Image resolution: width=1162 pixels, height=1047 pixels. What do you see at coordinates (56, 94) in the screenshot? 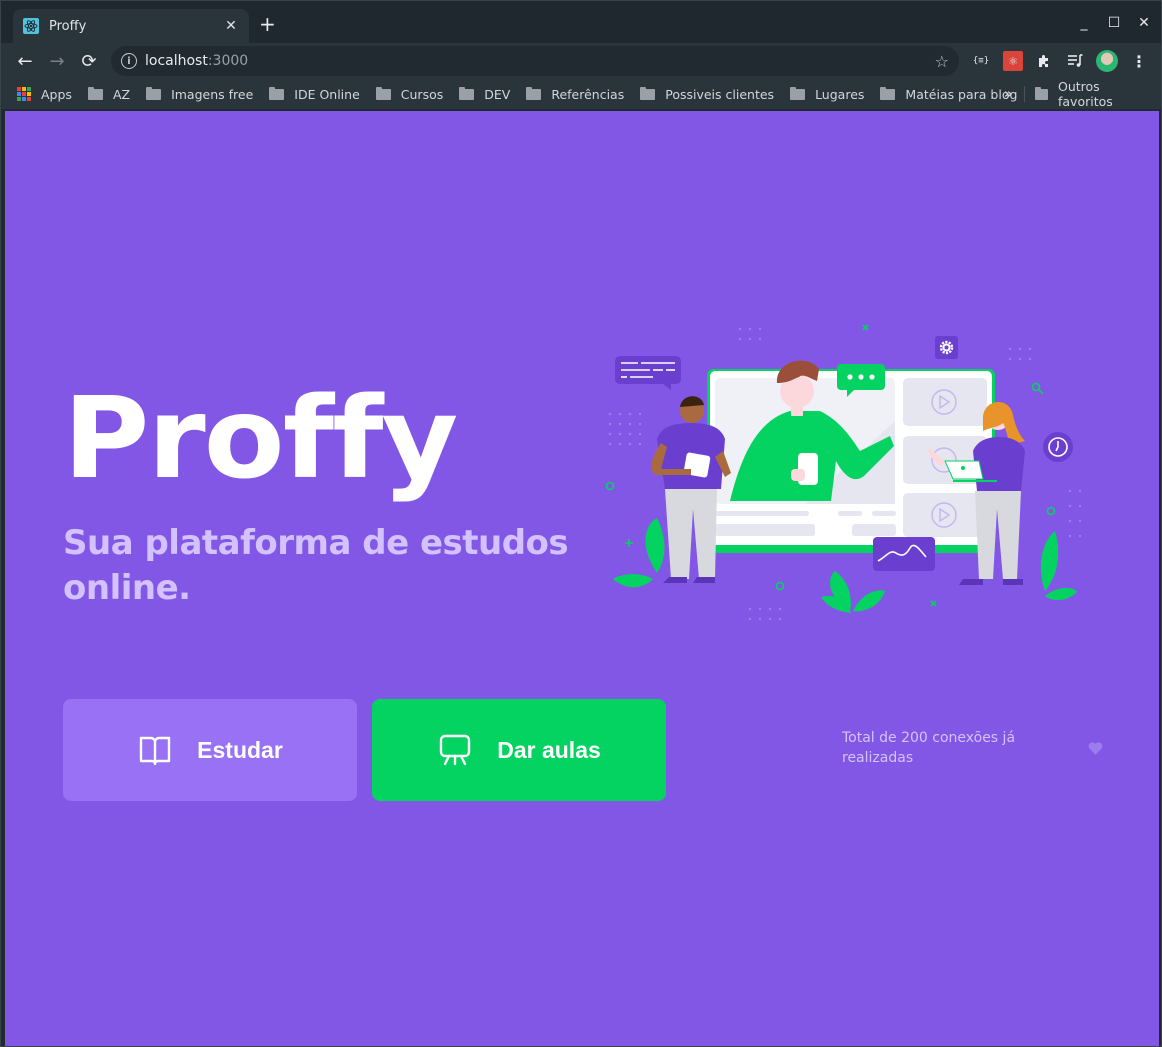
I see `bookmark-label: Apps` at bounding box center [56, 94].